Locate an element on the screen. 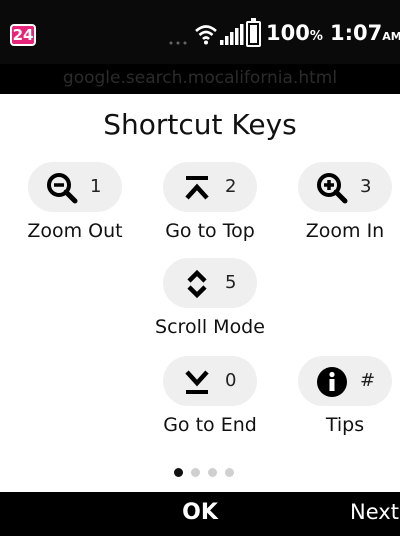  shortcut-key-pill: 2 is located at coordinates (210, 187).